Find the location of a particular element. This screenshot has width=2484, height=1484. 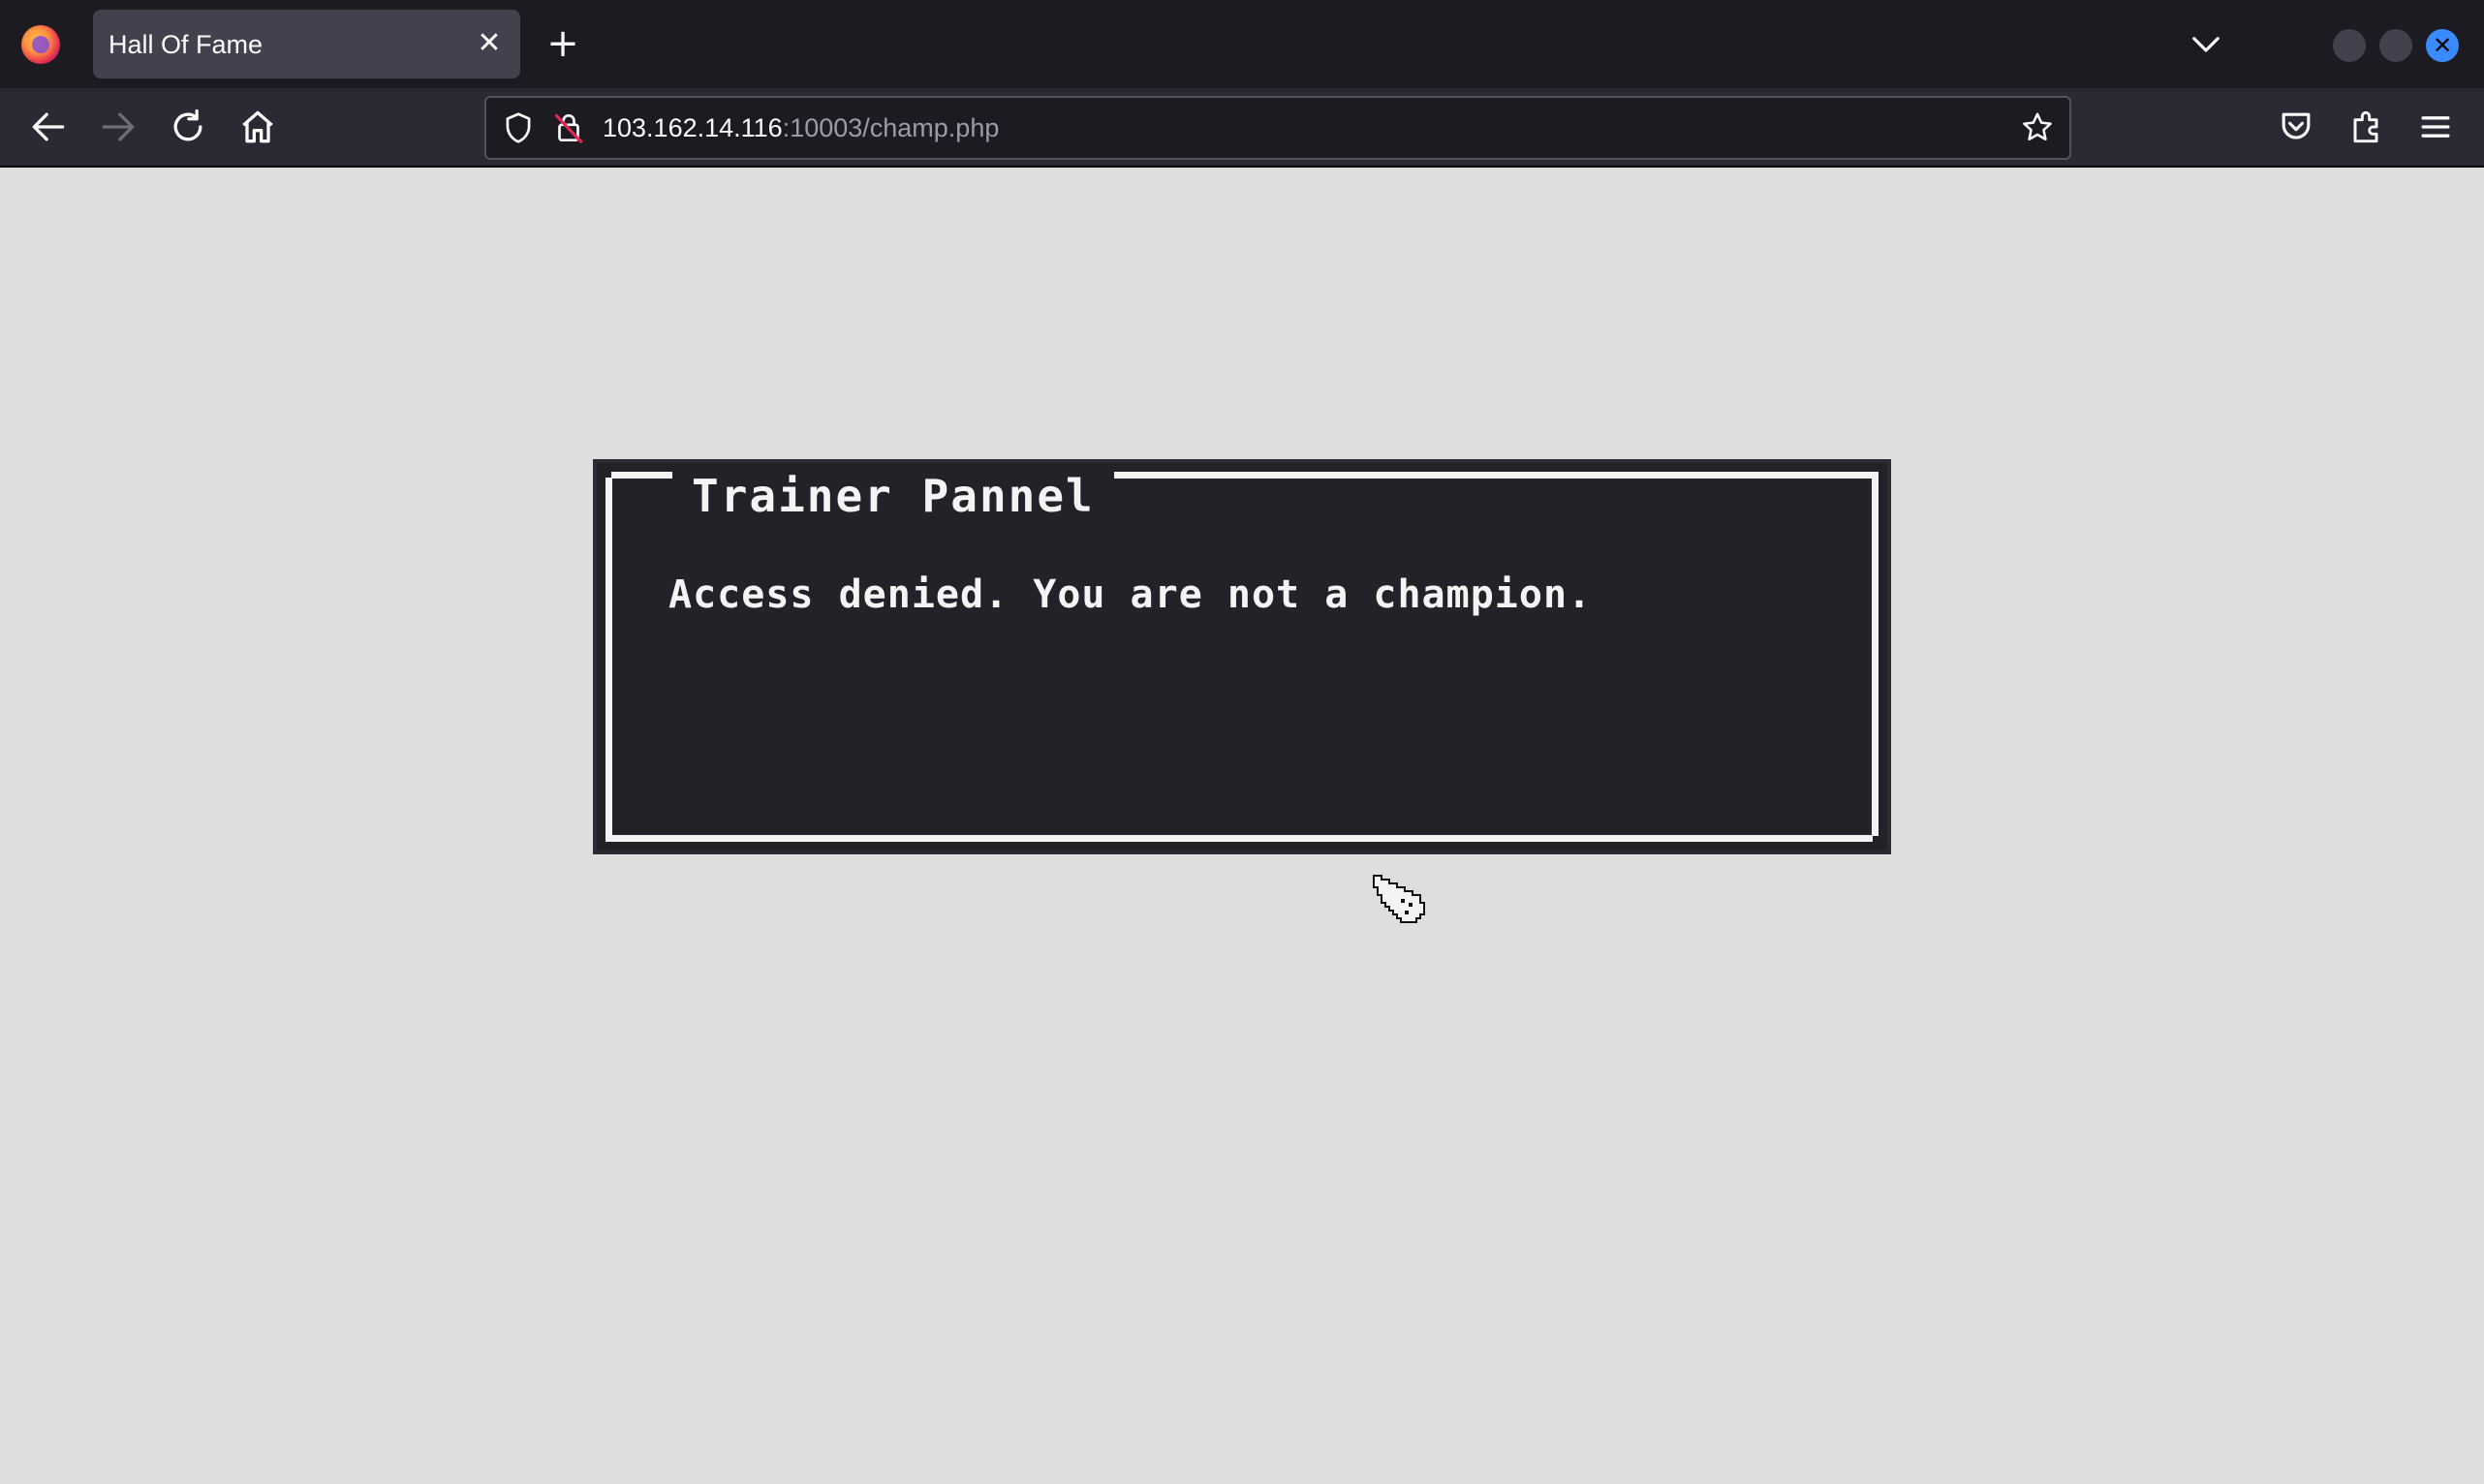

back-arrow-icon is located at coordinates (48, 127).